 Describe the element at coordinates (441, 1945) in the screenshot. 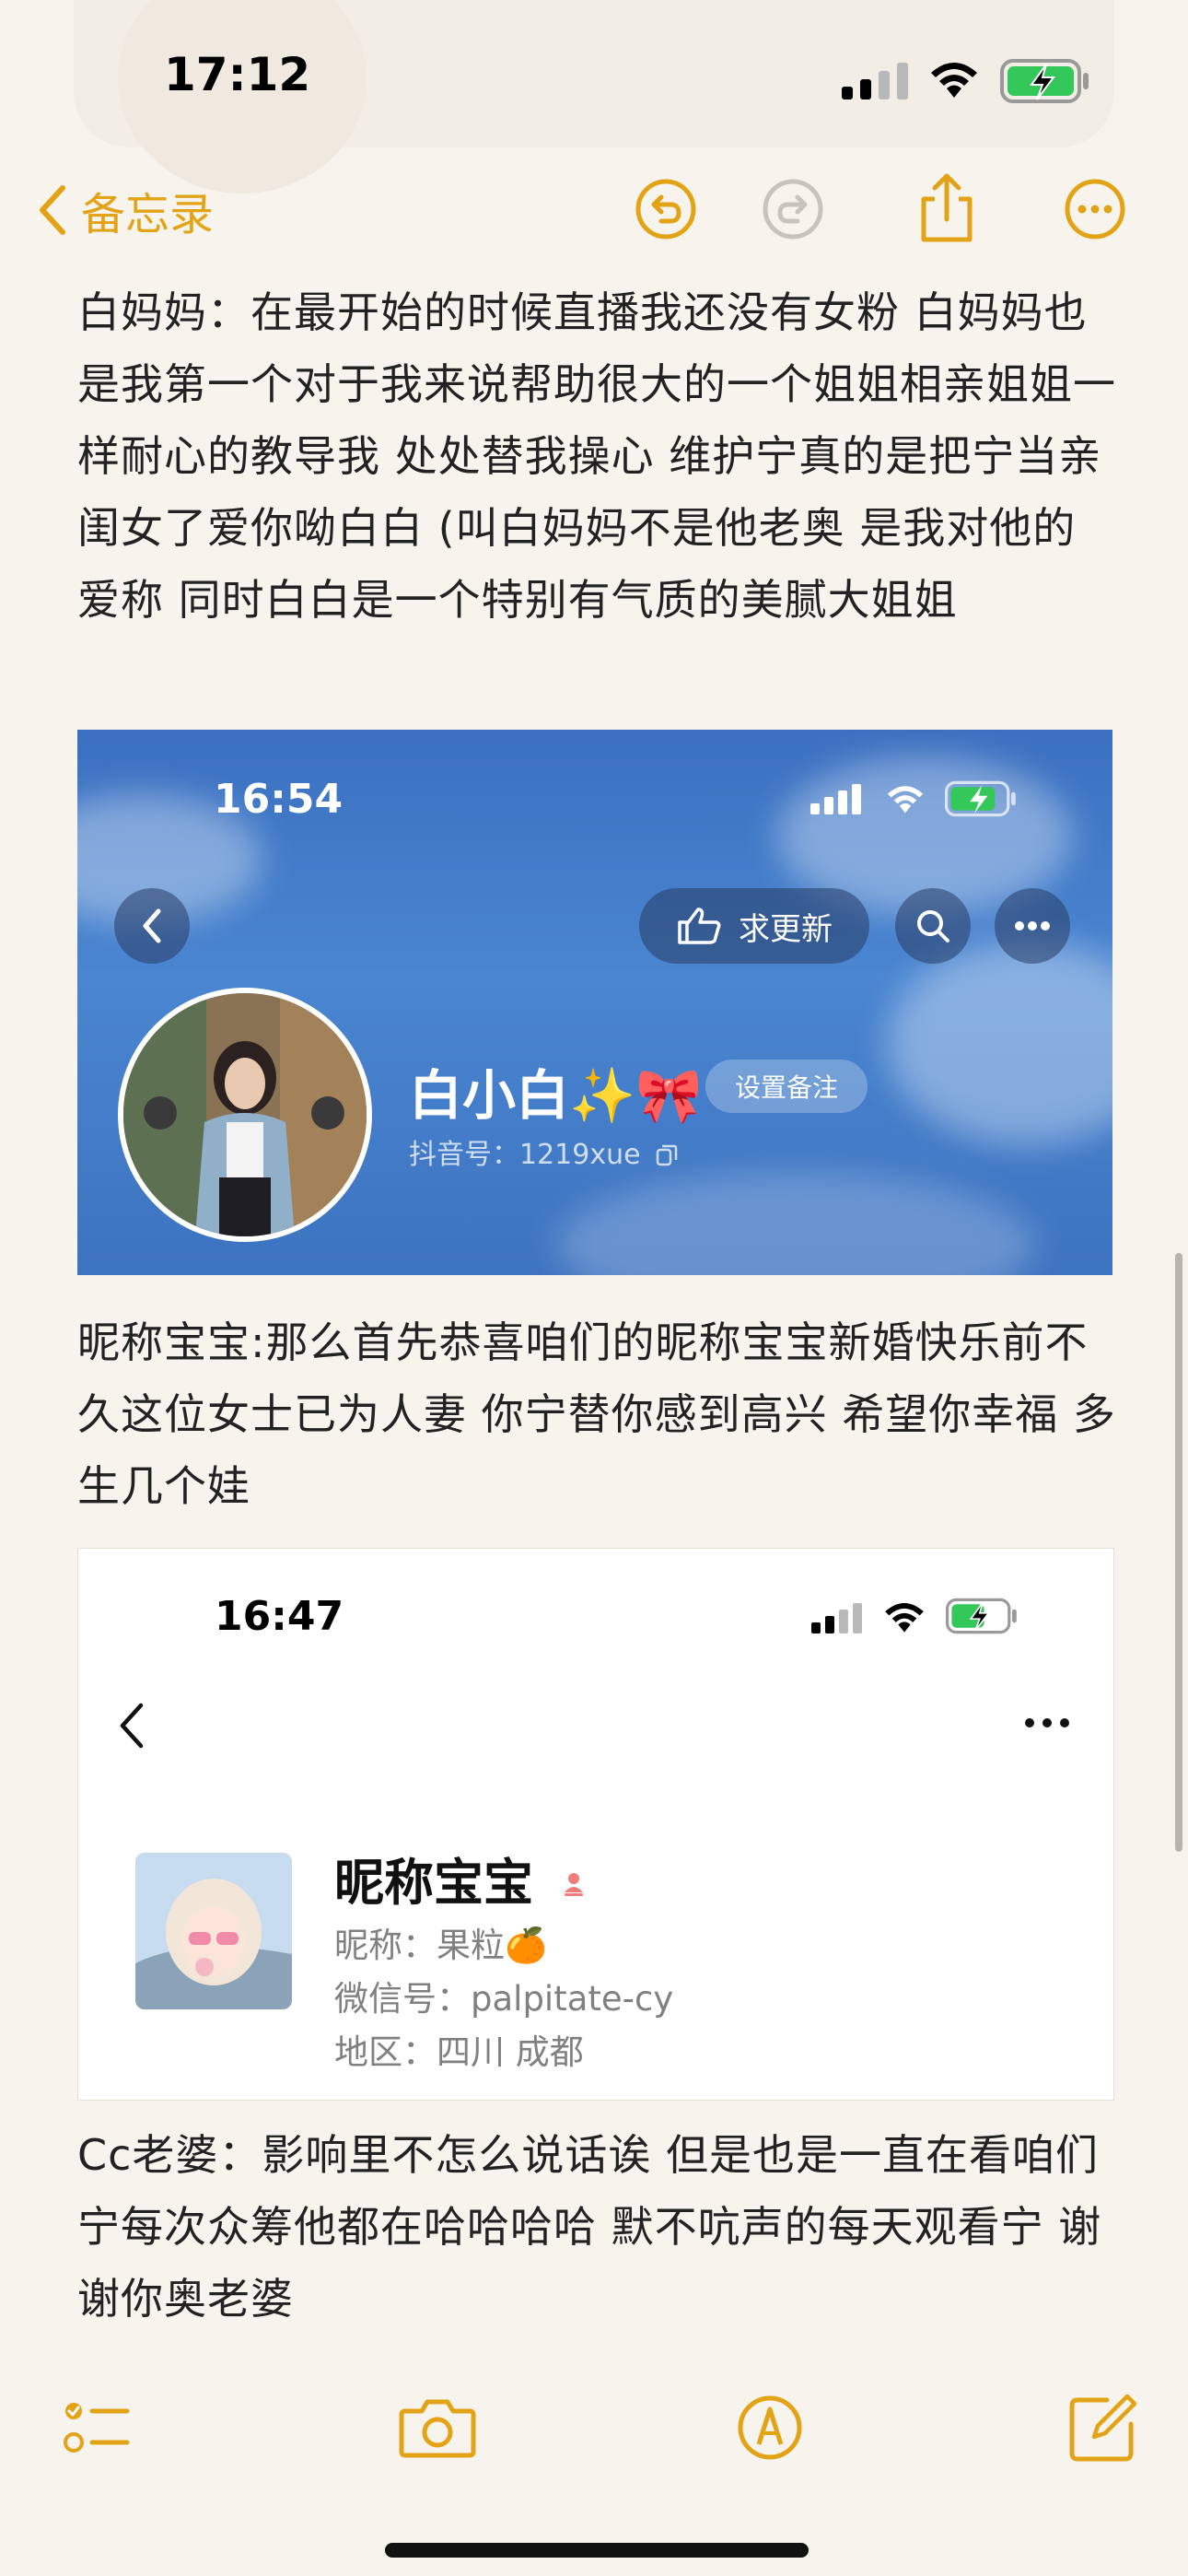

I see `embedded-contact-nickname: 昵称：果粒🍊` at that location.